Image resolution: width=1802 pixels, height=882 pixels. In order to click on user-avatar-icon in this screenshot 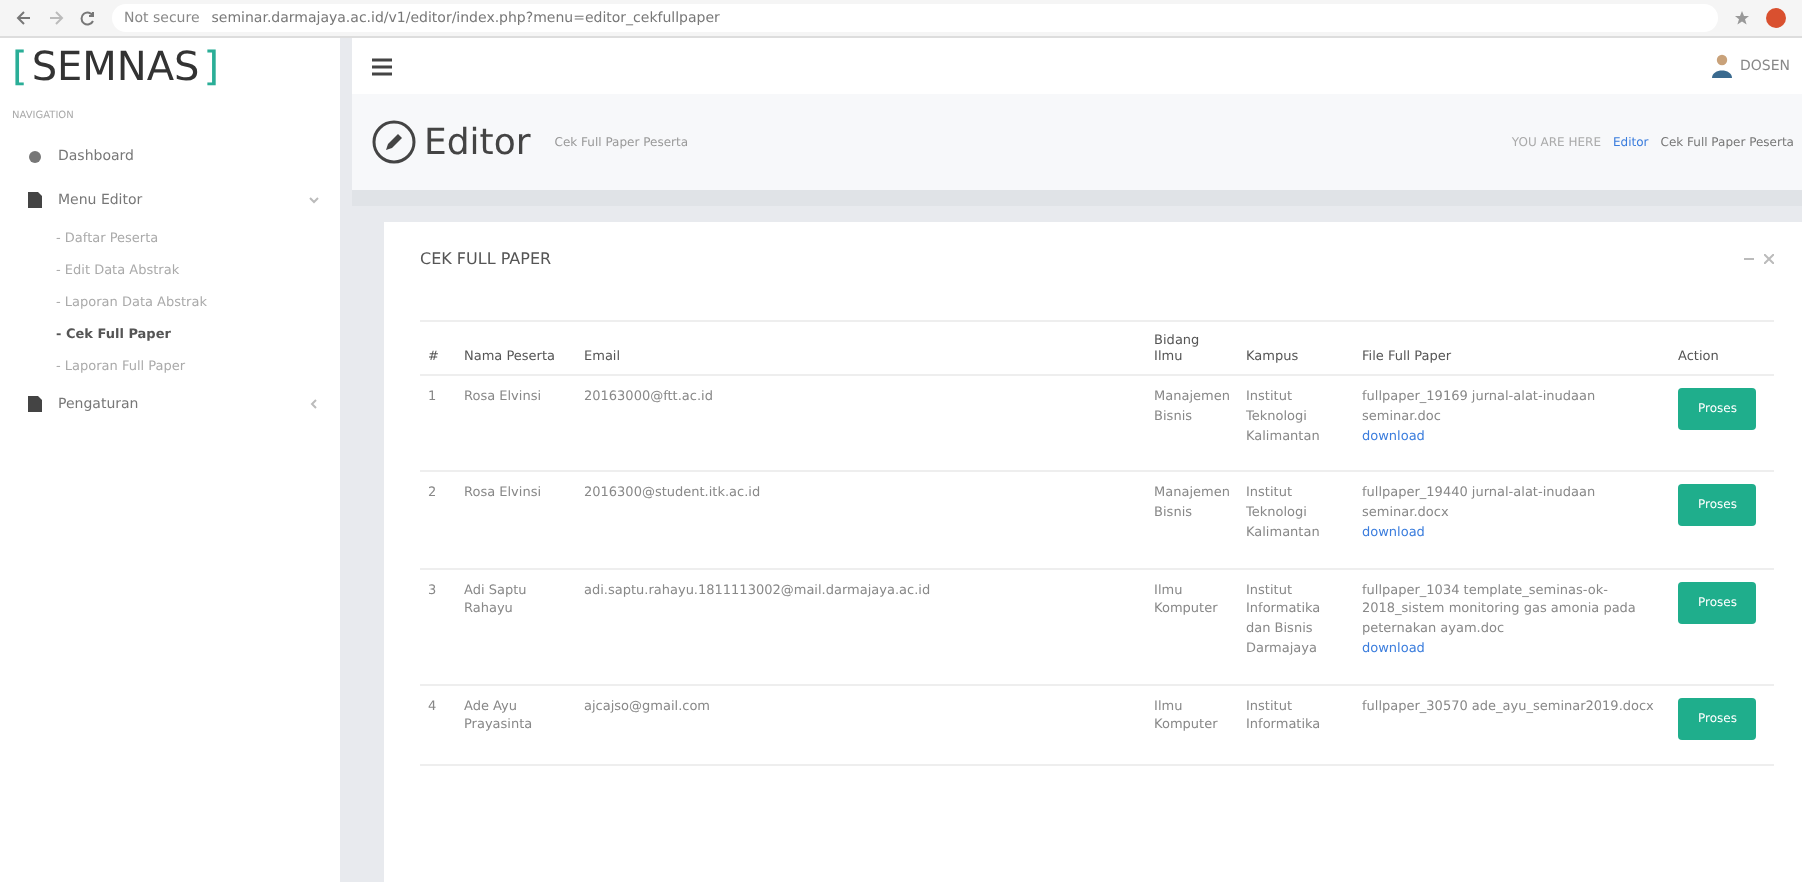, I will do `click(1721, 66)`.